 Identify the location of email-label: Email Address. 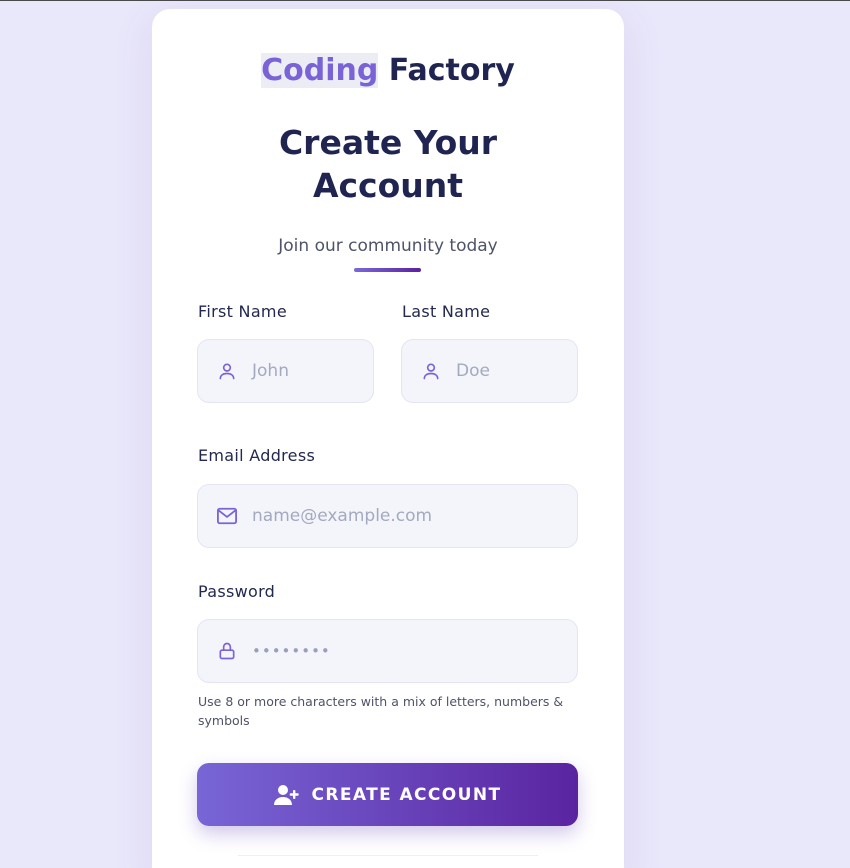
(257, 455).